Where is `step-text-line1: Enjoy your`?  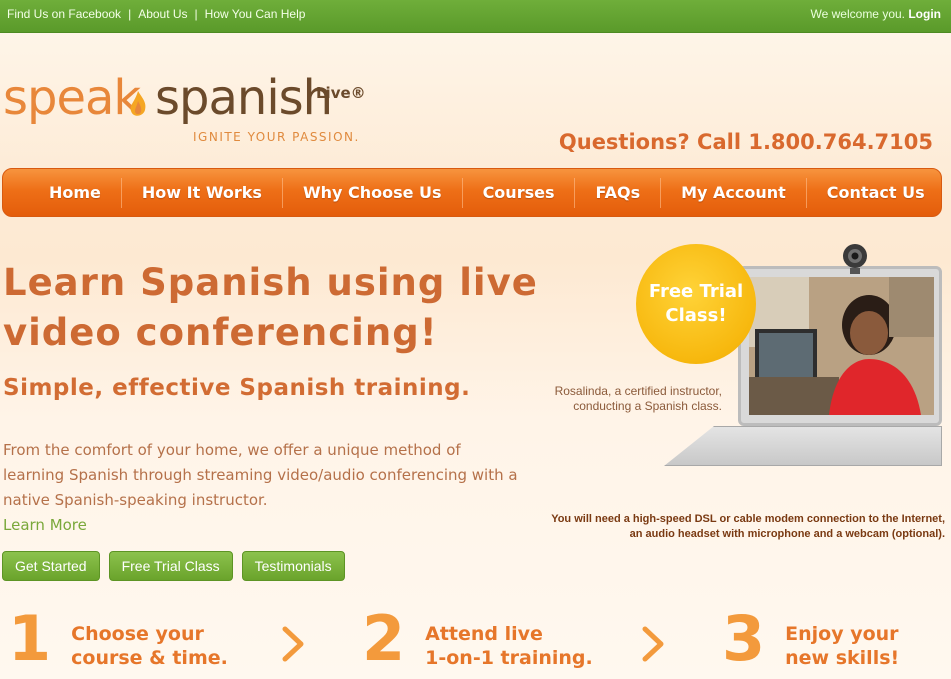 step-text-line1: Enjoy your is located at coordinates (842, 634).